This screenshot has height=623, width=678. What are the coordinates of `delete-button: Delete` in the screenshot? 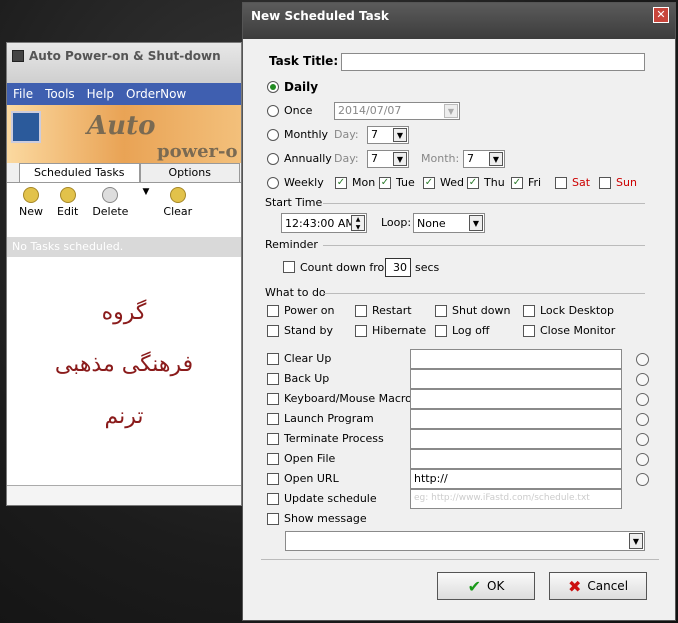 It's located at (110, 207).